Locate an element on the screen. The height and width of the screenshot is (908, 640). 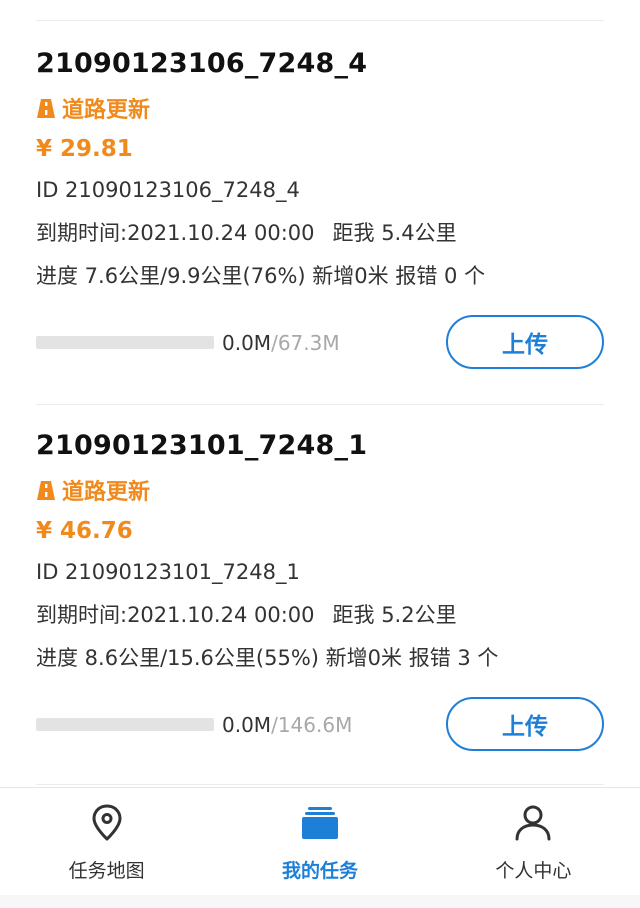
card-divider is located at coordinates (320, 404).